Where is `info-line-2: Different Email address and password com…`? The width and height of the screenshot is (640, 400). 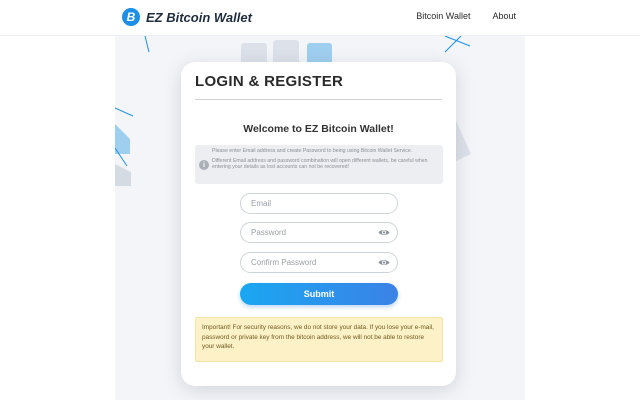
info-line-2: Different Email address and password com… is located at coordinates (320, 164).